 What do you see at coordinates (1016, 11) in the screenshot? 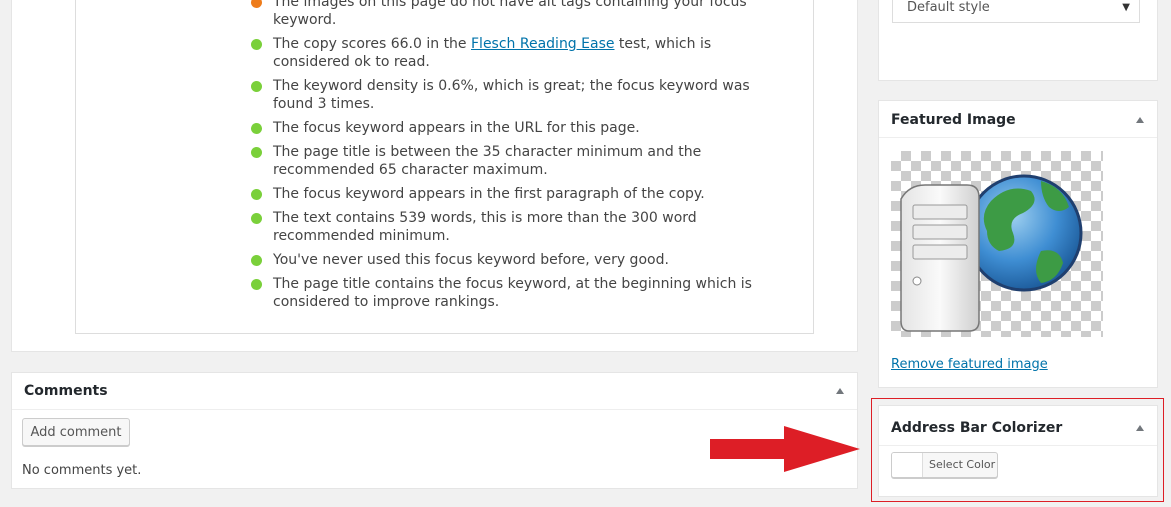
I see `format-style-select: Default style ▼` at bounding box center [1016, 11].